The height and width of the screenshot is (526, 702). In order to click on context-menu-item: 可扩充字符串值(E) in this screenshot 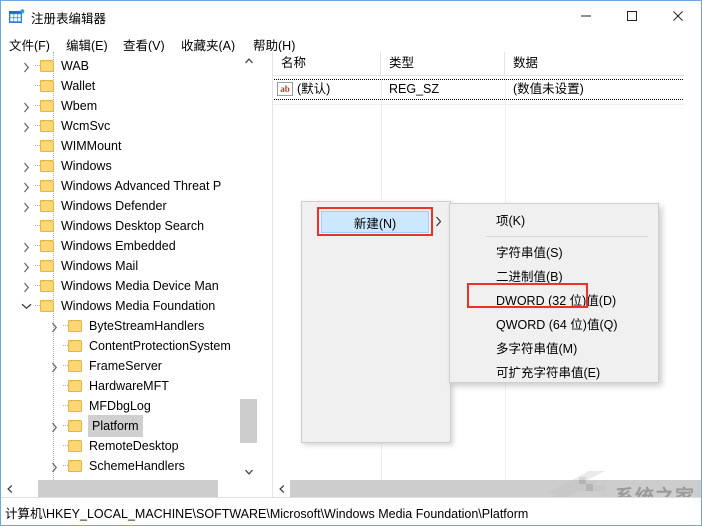, I will do `click(553, 373)`.